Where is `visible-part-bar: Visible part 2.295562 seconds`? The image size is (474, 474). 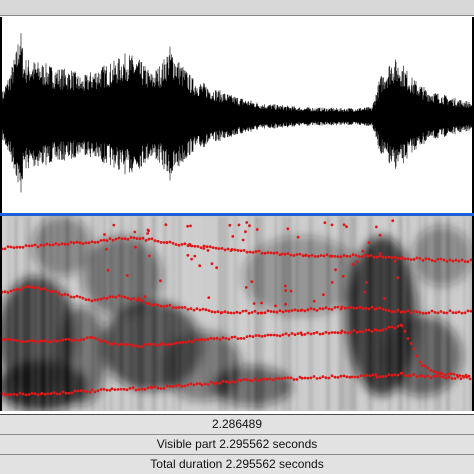 visible-part-bar: Visible part 2.295562 seconds is located at coordinates (237, 444).